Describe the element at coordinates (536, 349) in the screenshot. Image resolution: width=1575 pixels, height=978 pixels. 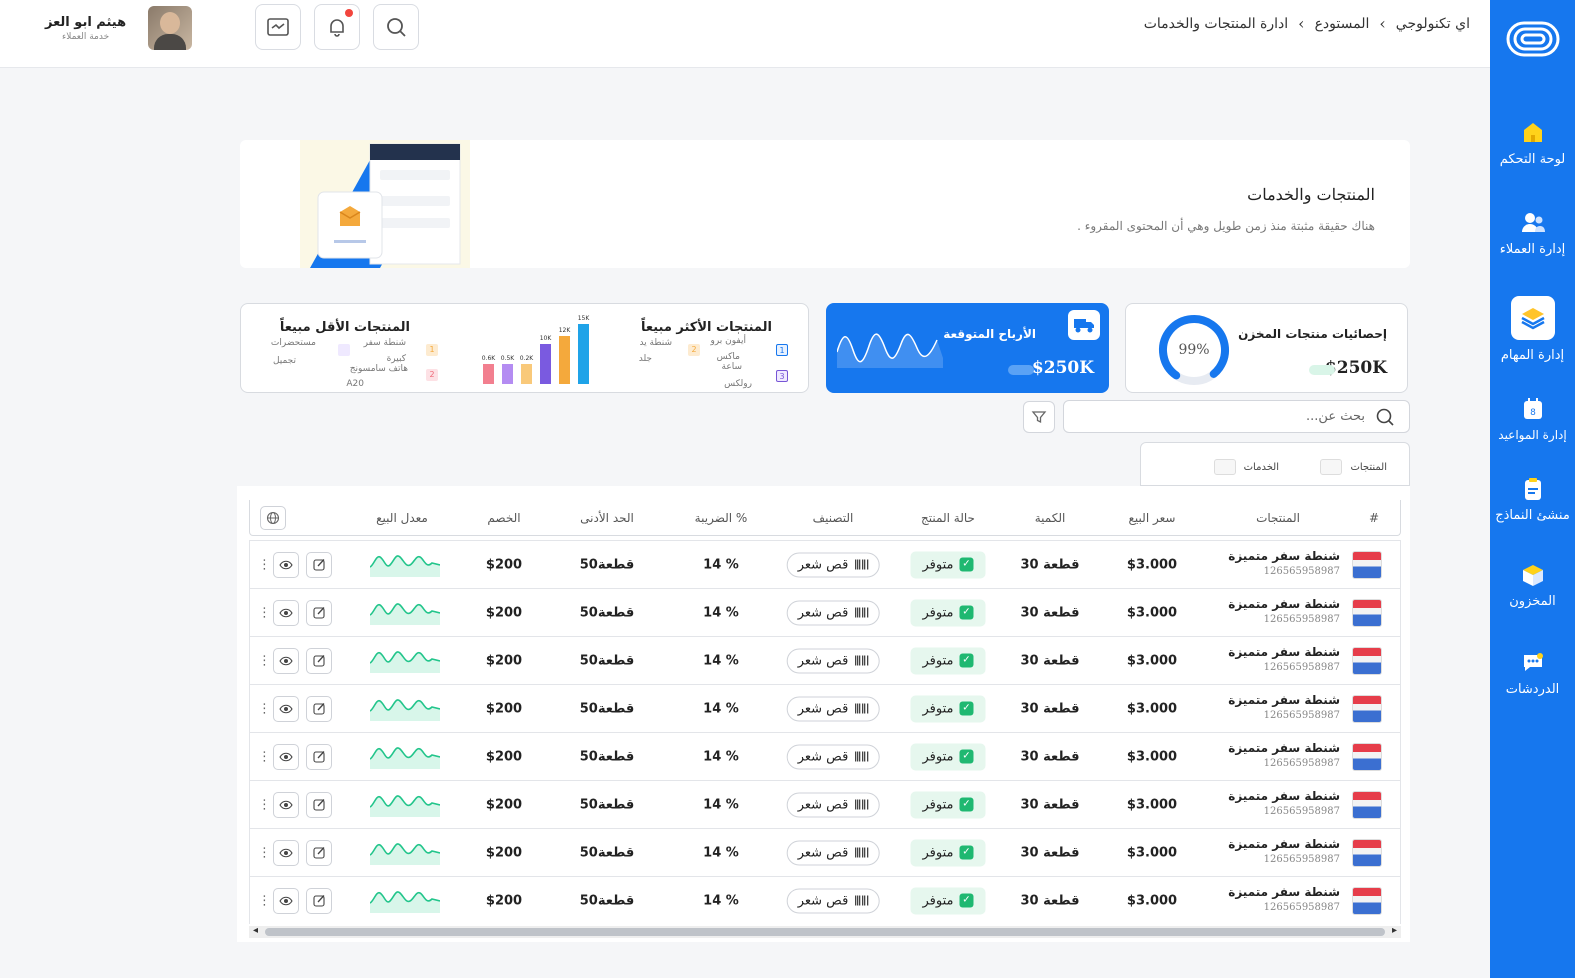
I see `sales-bar-chart: 0.6K 0.5K 0.2K 10K 12K 15K` at that location.